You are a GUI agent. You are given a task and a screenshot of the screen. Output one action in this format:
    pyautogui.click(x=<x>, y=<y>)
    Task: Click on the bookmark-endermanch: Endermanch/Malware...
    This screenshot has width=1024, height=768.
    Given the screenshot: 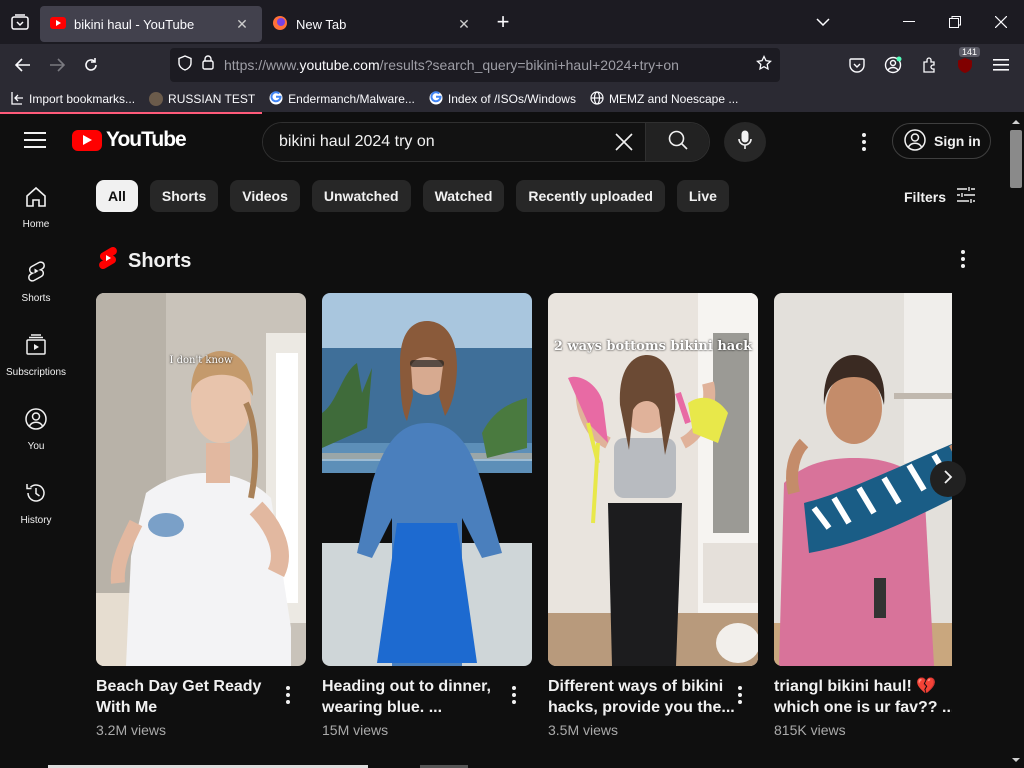 What is the action you would take?
    pyautogui.click(x=342, y=99)
    